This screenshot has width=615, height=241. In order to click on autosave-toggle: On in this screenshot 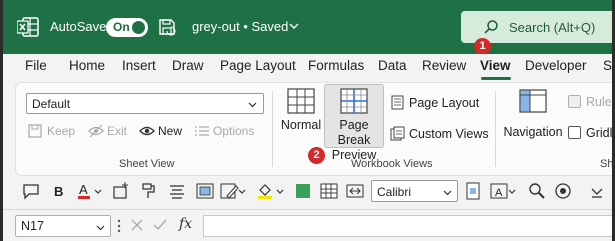, I will do `click(127, 27)`.